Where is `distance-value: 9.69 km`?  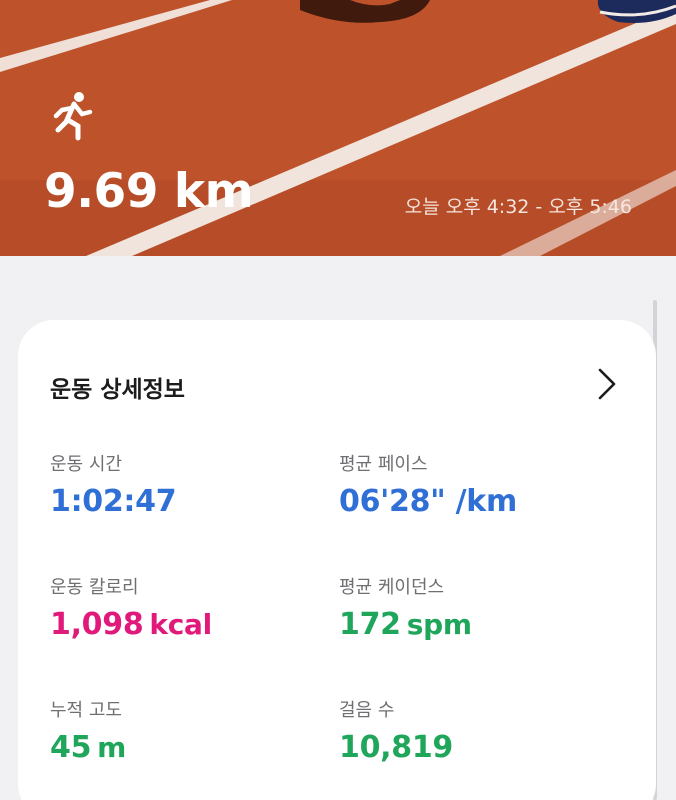 distance-value: 9.69 km is located at coordinates (149, 191).